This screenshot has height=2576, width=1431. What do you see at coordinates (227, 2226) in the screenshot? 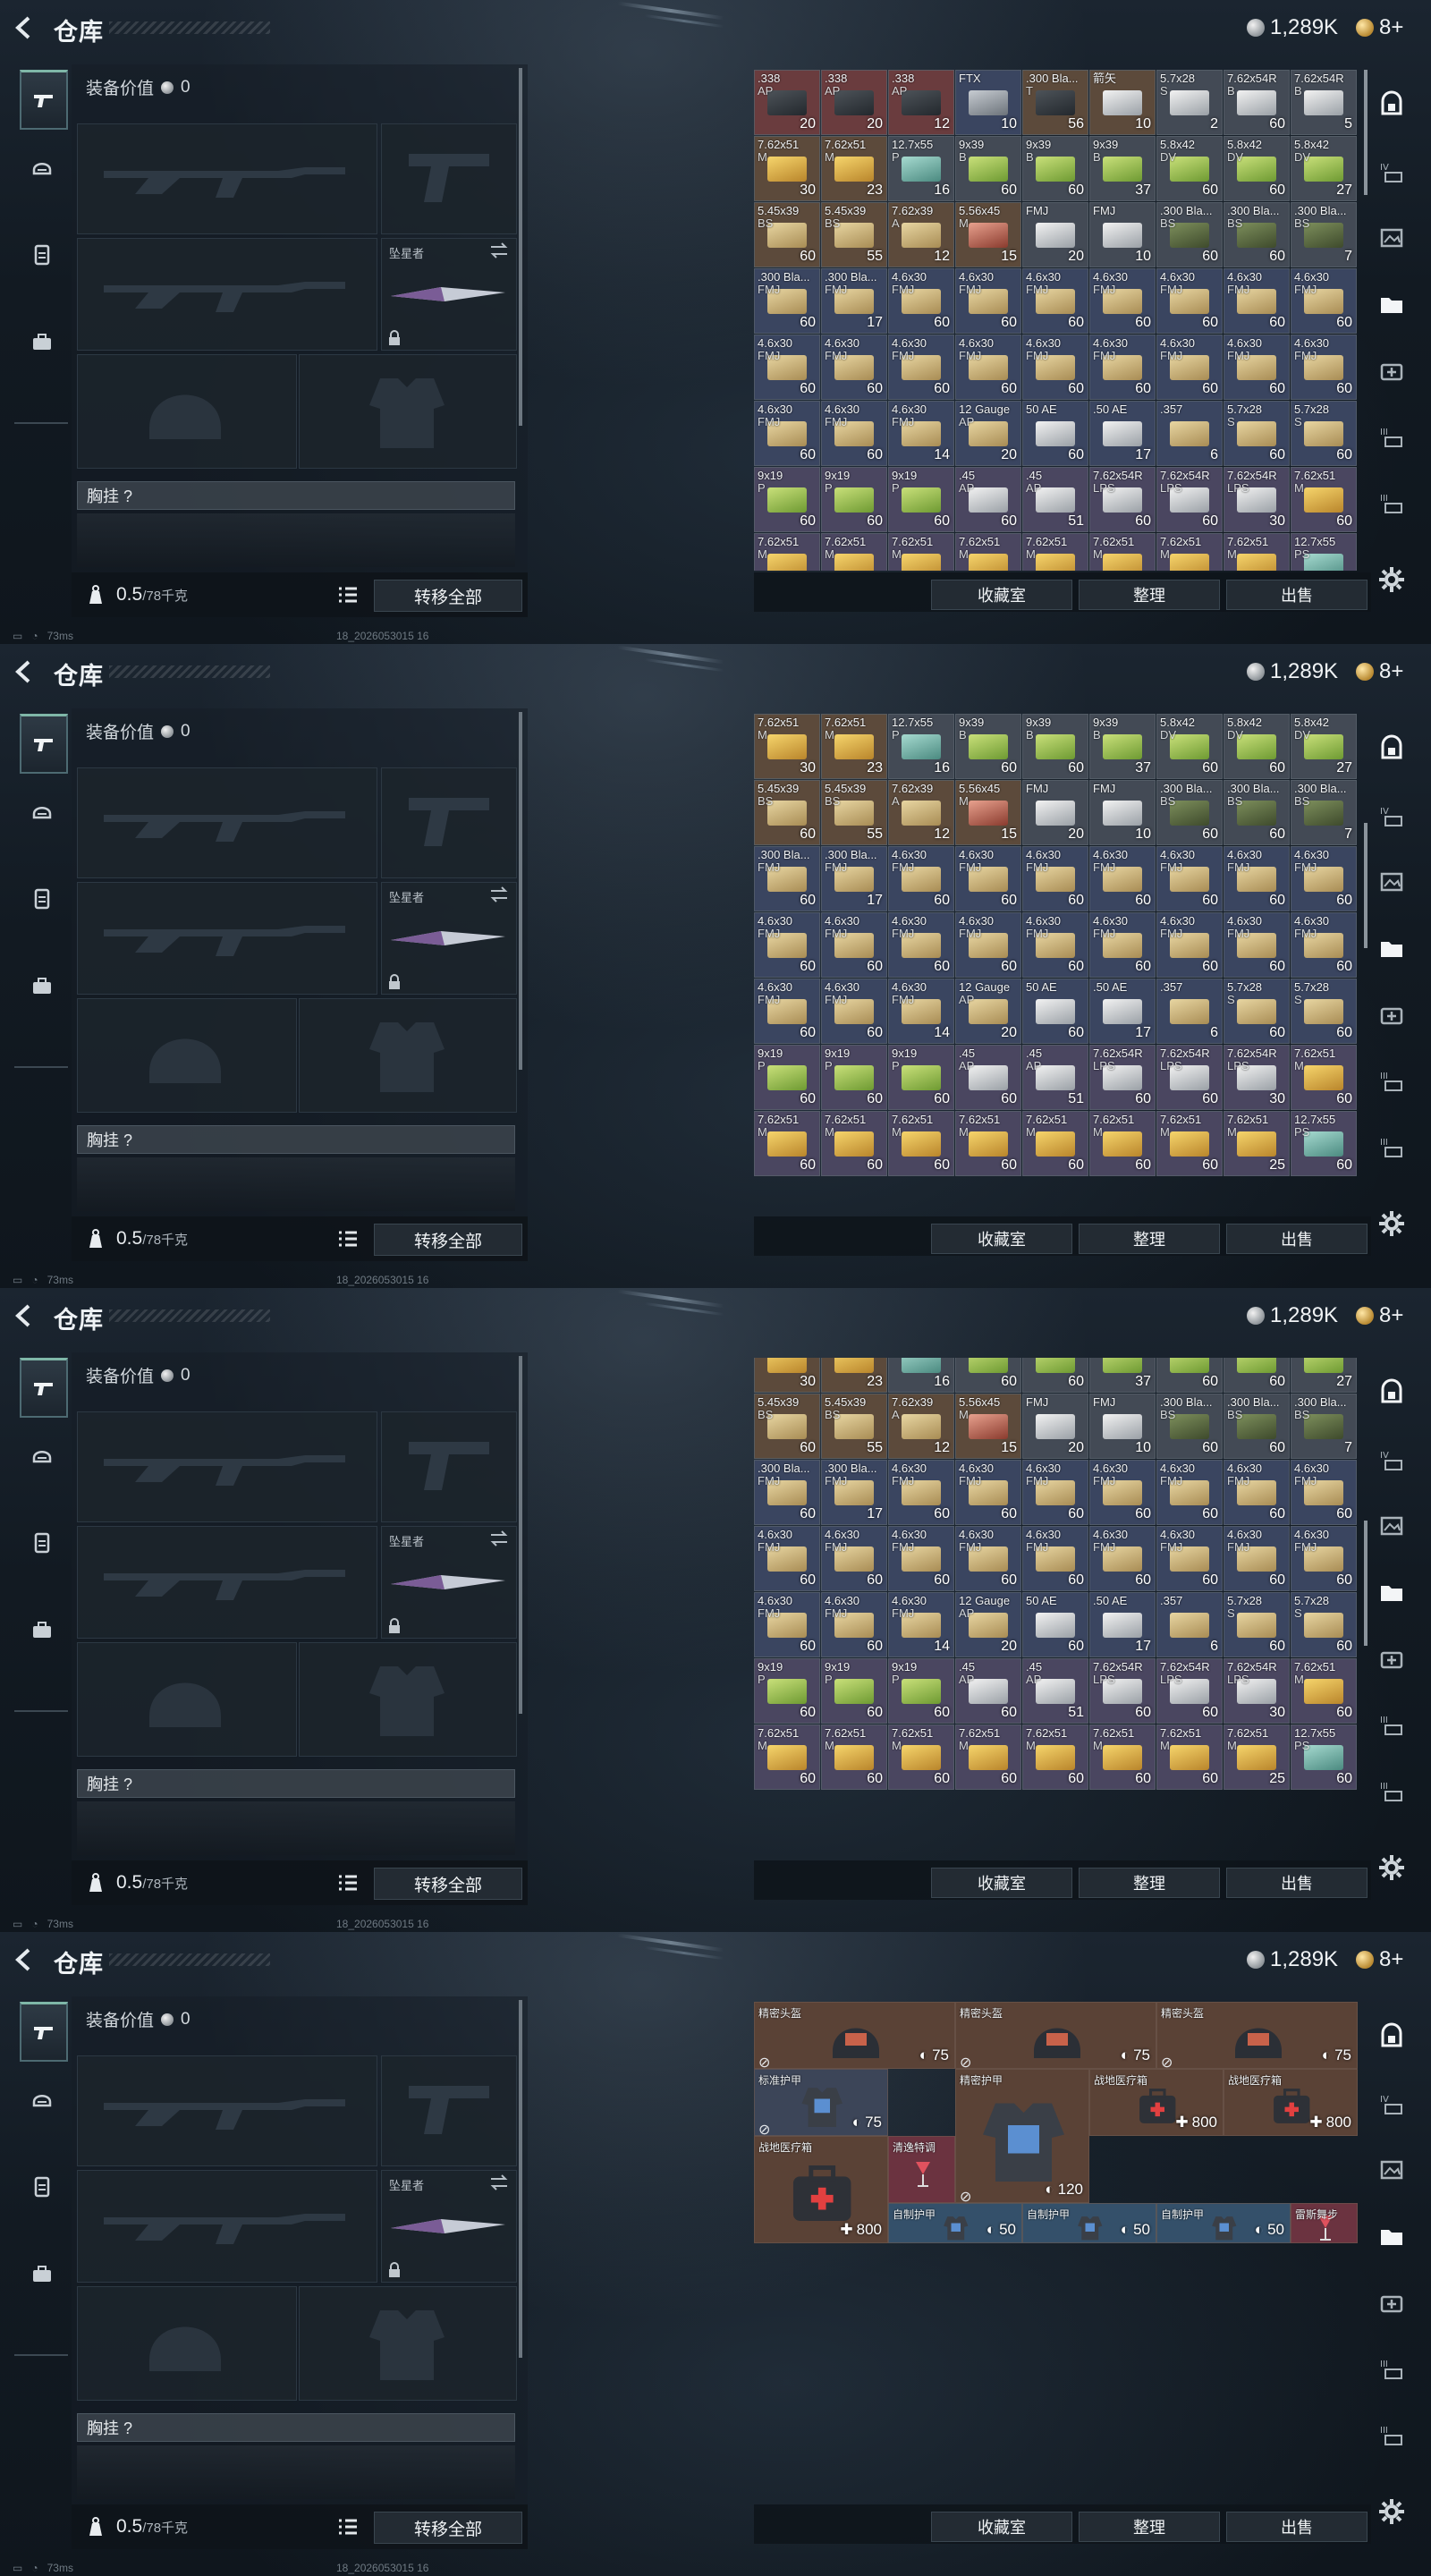
I see `secondary-weapon-slot` at bounding box center [227, 2226].